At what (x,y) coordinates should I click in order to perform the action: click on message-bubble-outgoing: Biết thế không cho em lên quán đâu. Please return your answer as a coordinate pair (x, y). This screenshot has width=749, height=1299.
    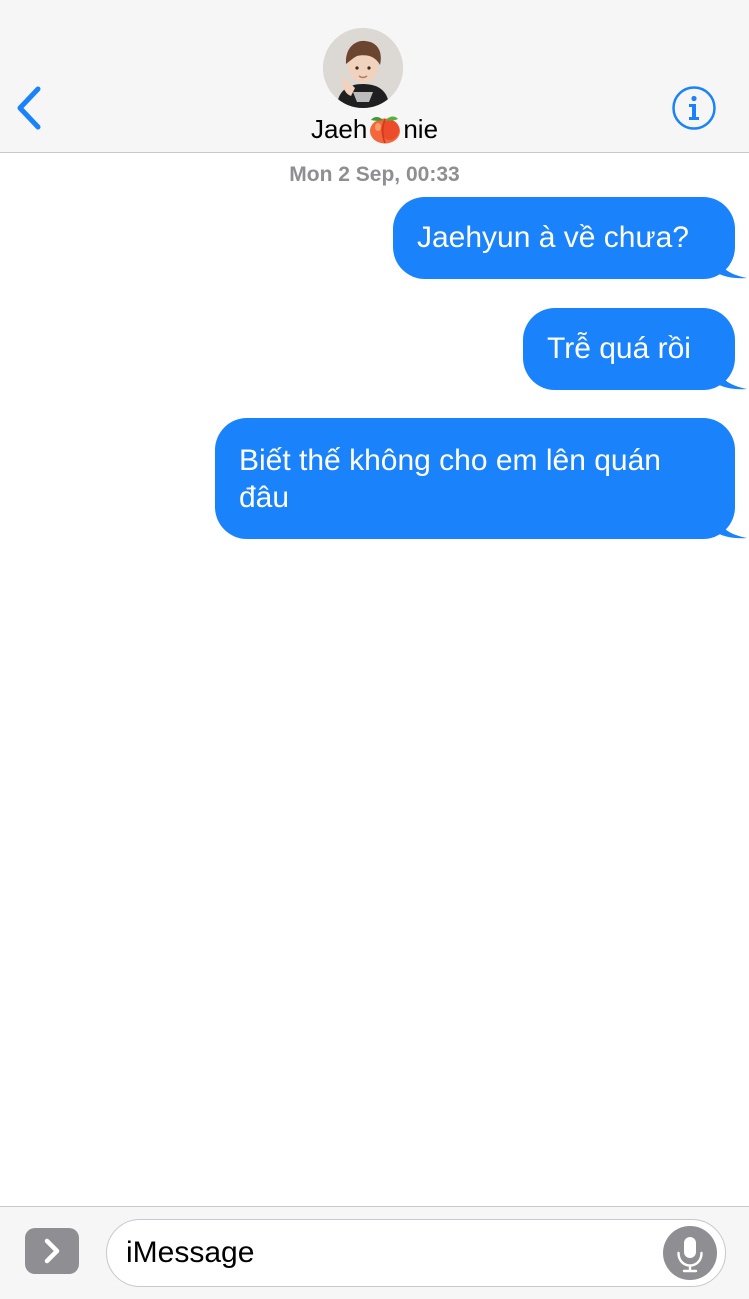
    Looking at the image, I should click on (481, 478).